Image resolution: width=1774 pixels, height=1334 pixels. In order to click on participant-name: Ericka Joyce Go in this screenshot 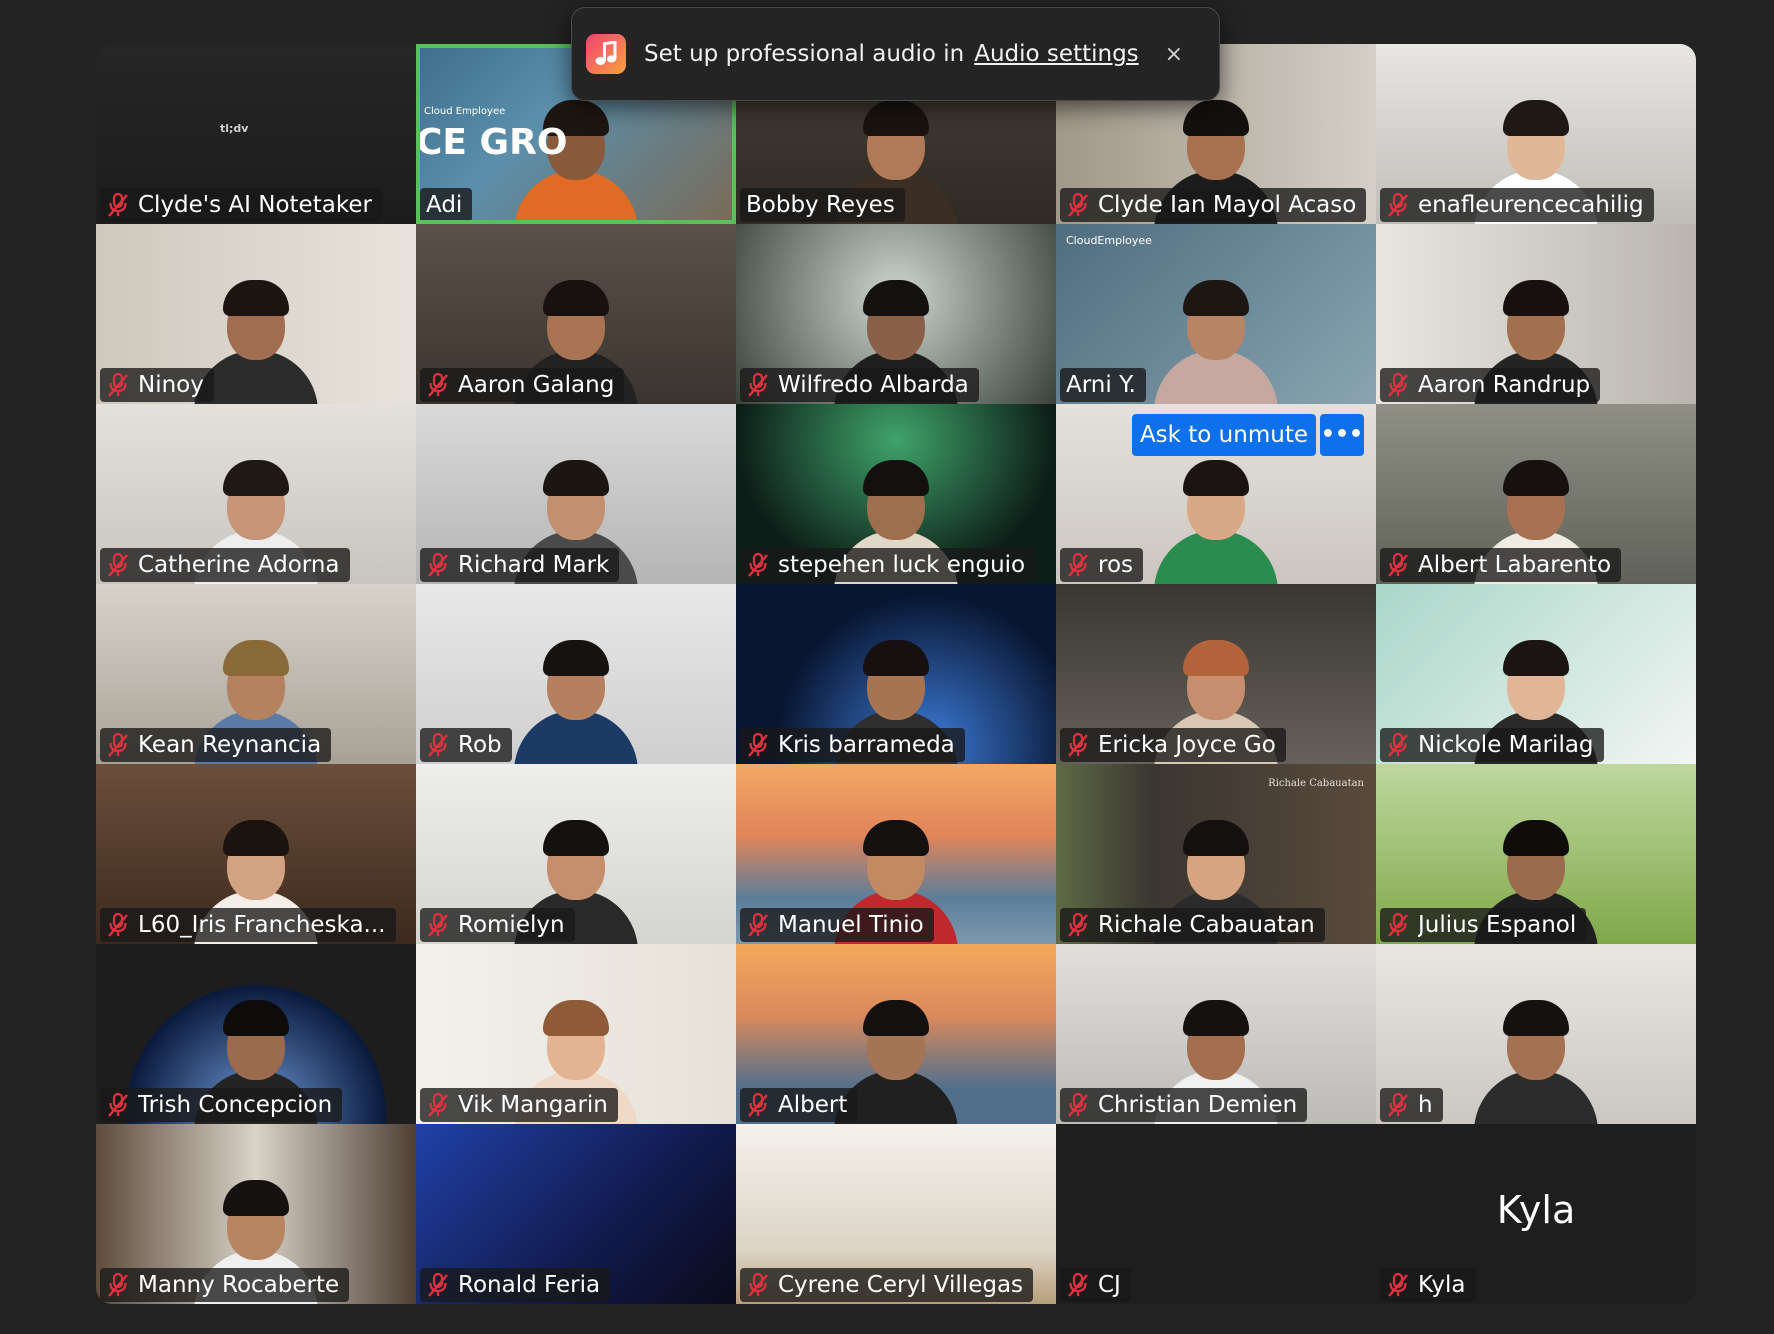, I will do `click(1187, 745)`.